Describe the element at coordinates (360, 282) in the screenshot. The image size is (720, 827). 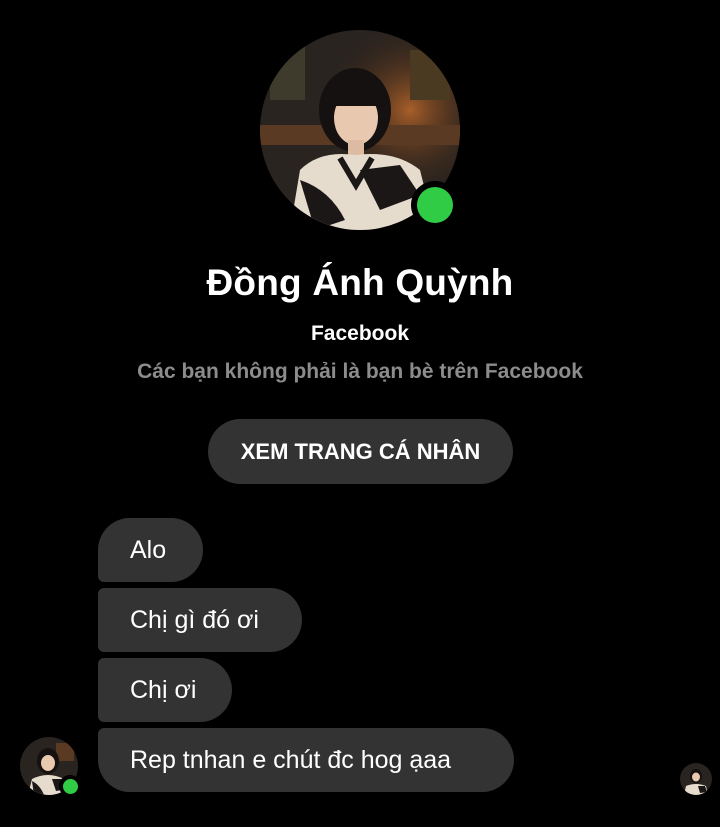
I see `profile-name: Đồng Ánh Quỳnh` at that location.